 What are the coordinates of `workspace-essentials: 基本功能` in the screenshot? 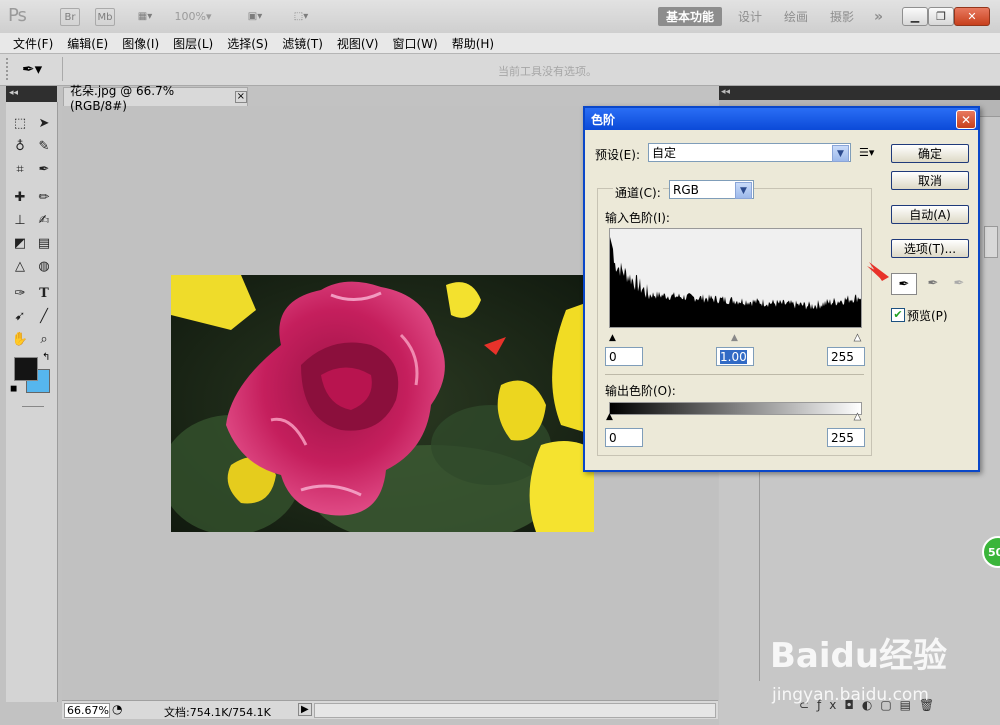 It's located at (690, 16).